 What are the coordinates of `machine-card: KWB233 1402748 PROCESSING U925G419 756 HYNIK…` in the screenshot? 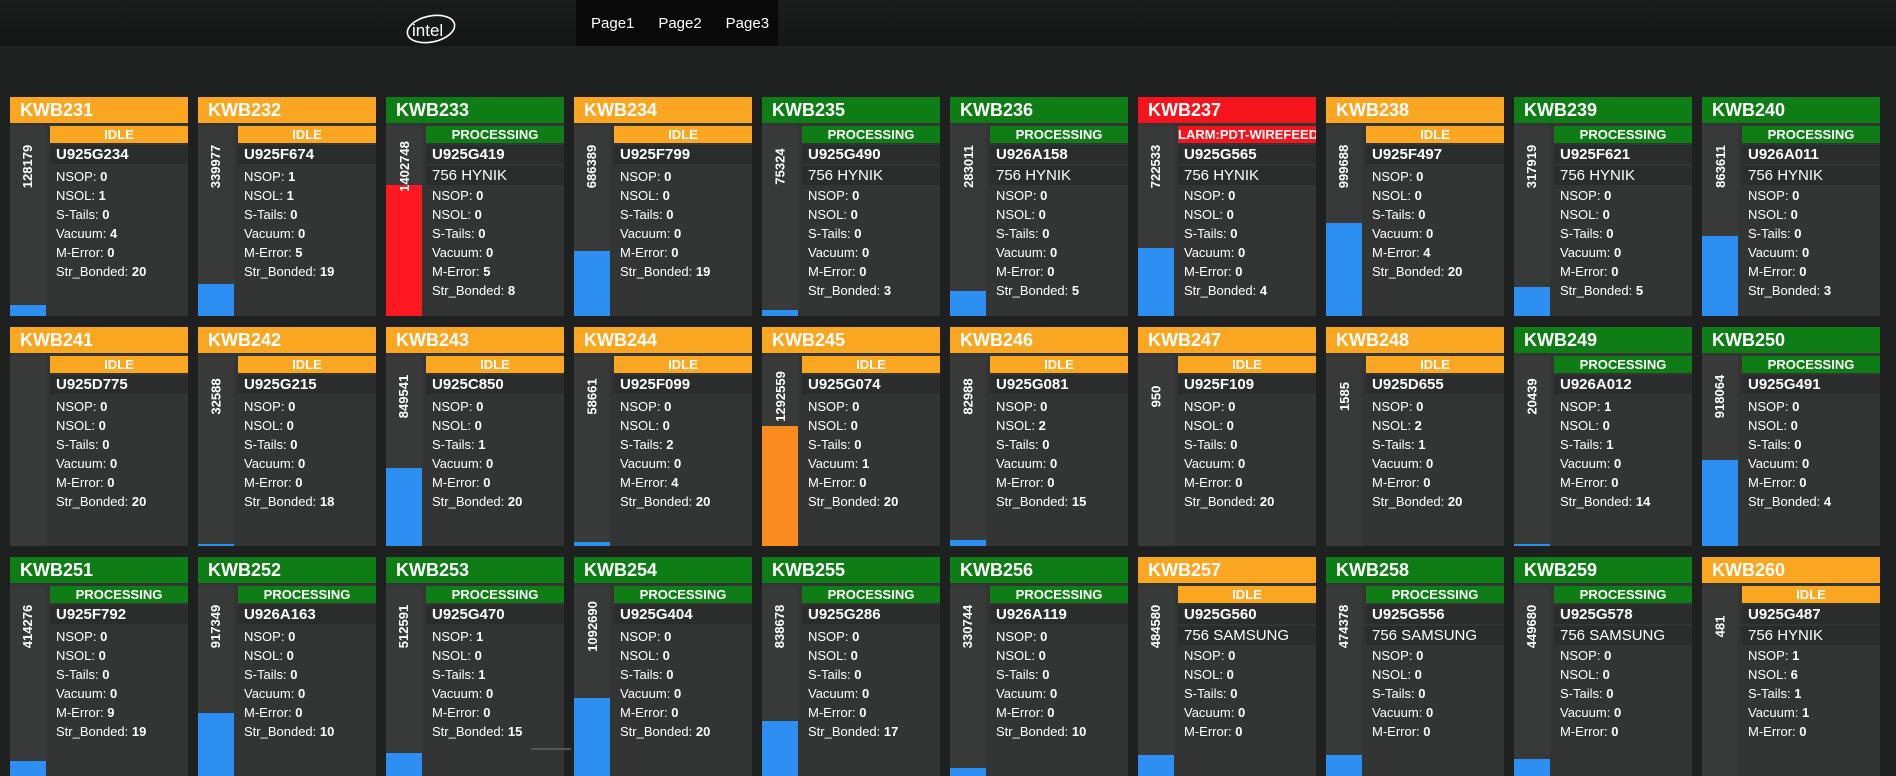 It's located at (475, 206).